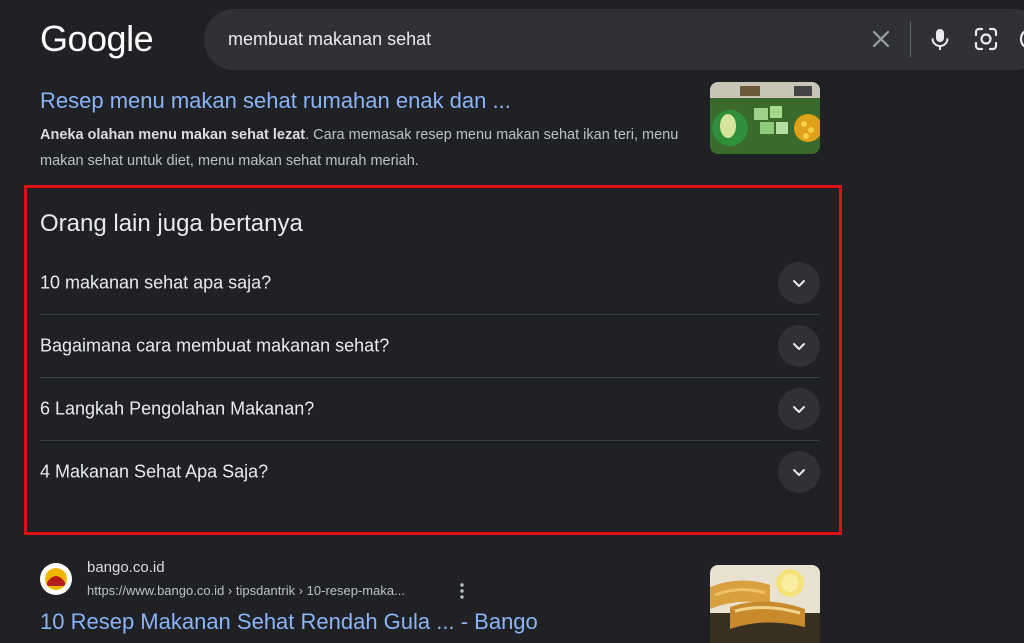 Image resolution: width=1024 pixels, height=643 pixels. What do you see at coordinates (215, 345) in the screenshot?
I see `paa-question-text: Bagaimana cara membuat makanan sehat?` at bounding box center [215, 345].